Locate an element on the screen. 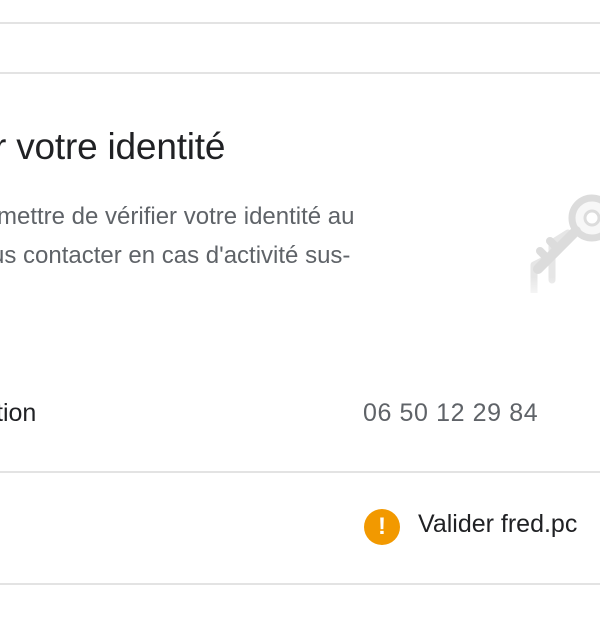 The image size is (600, 628). header-divider is located at coordinates (300, 73).